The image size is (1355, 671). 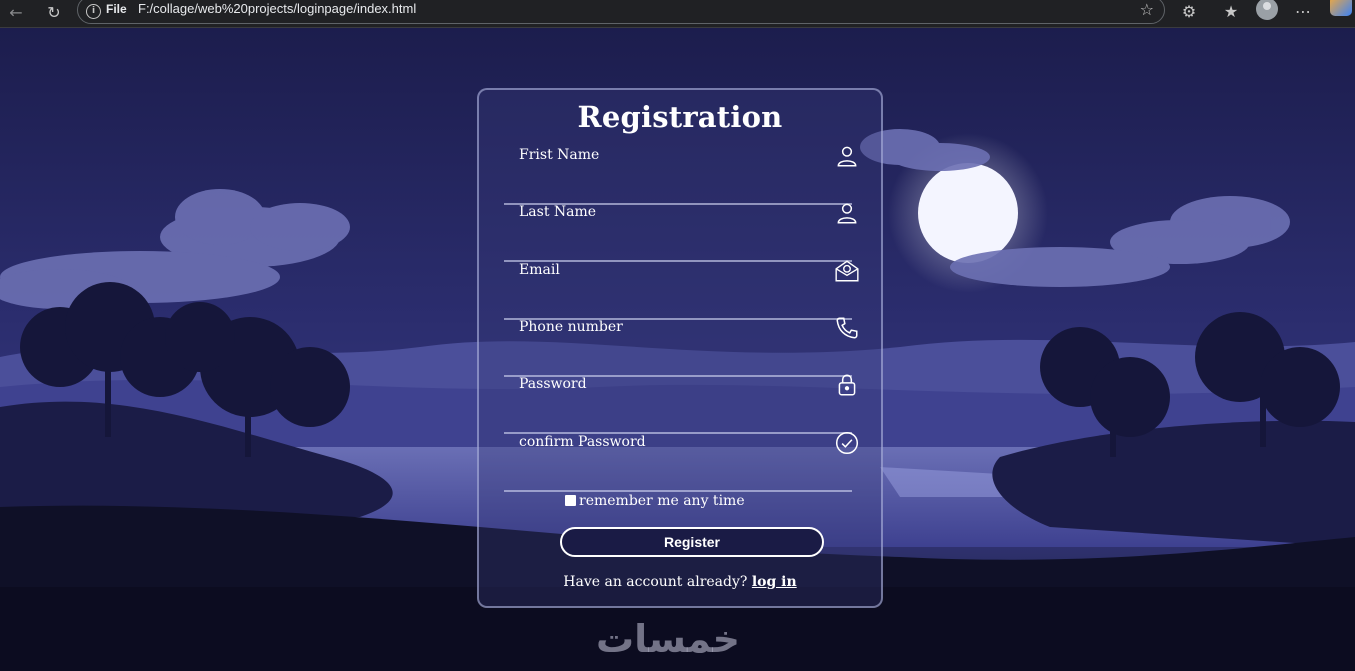 I want to click on first-name-field: Frist Name, so click(x=680, y=175).